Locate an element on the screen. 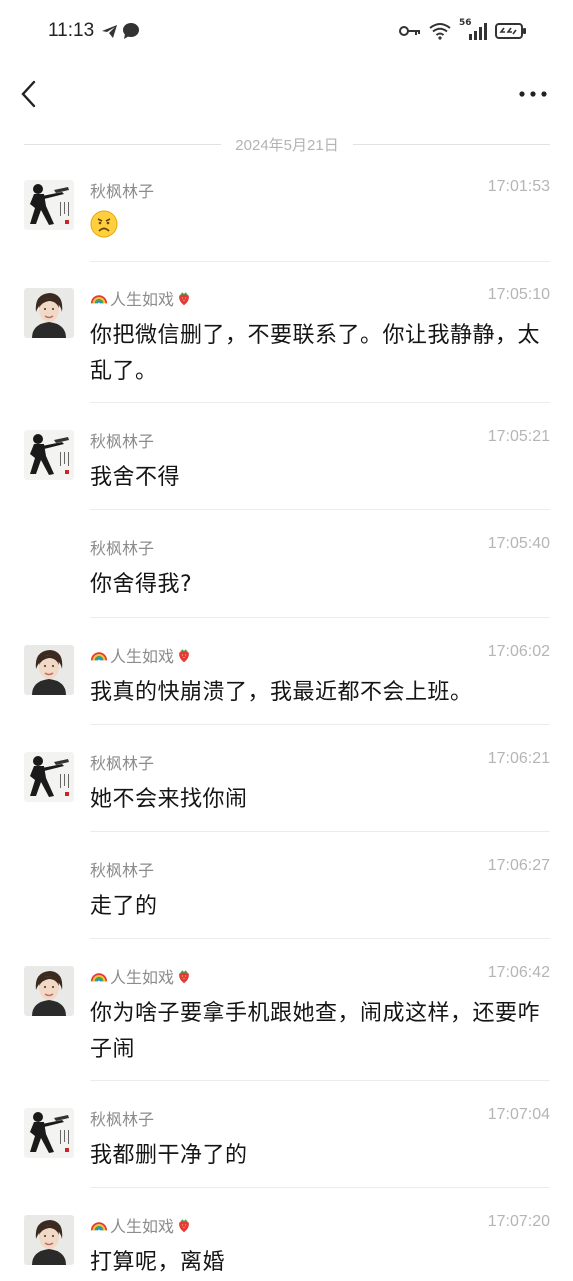 This screenshot has height=1281, width=573. status-bar: 11:13 56 is located at coordinates (286, 31).